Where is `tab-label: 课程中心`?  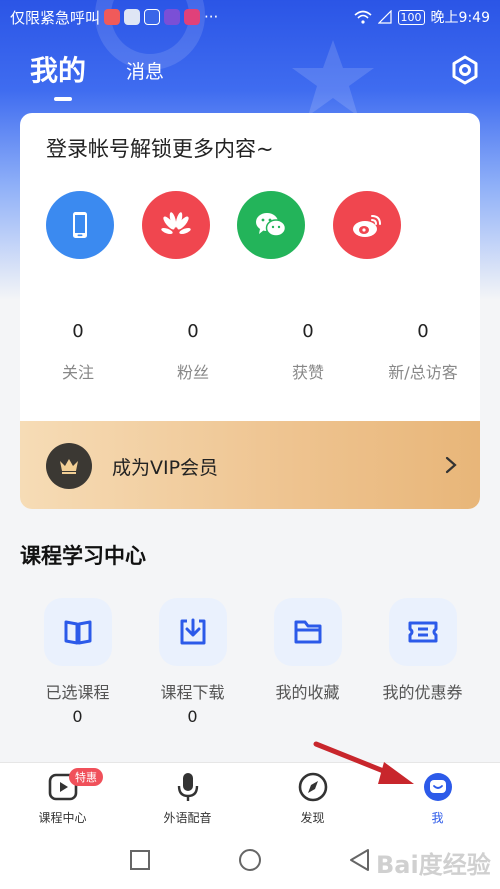 tab-label: 课程中心 is located at coordinates (62, 818).